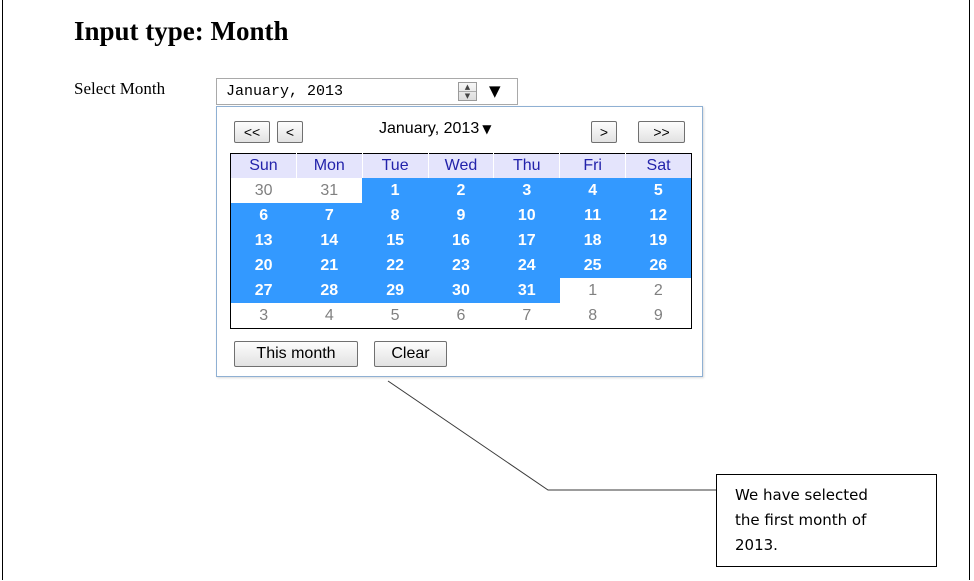 The width and height of the screenshot is (974, 581). What do you see at coordinates (526, 316) in the screenshot?
I see `calendar-day-other-month: 7` at bounding box center [526, 316].